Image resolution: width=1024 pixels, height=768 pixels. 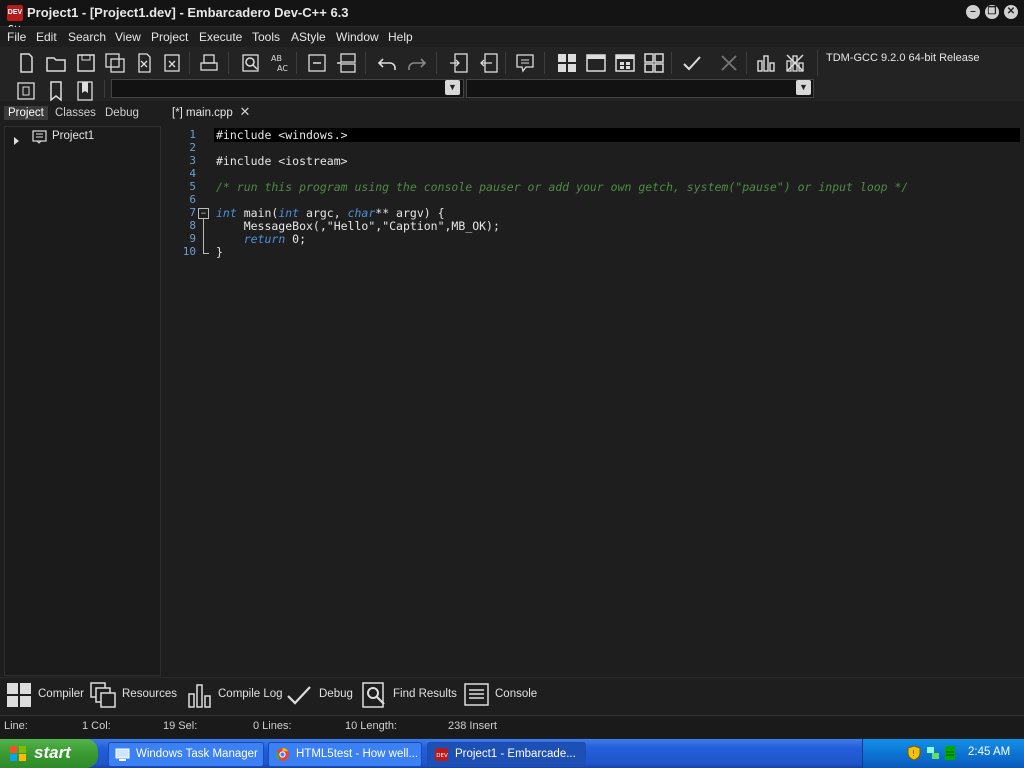 What do you see at coordinates (441, 754) in the screenshot?
I see `devcpp-icon: DEV` at bounding box center [441, 754].